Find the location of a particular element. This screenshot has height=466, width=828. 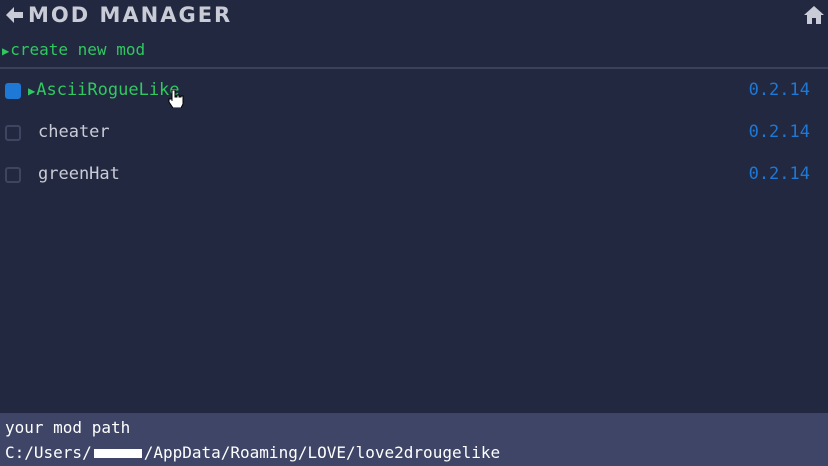

mod-path-label: your mod path is located at coordinates (68, 427).